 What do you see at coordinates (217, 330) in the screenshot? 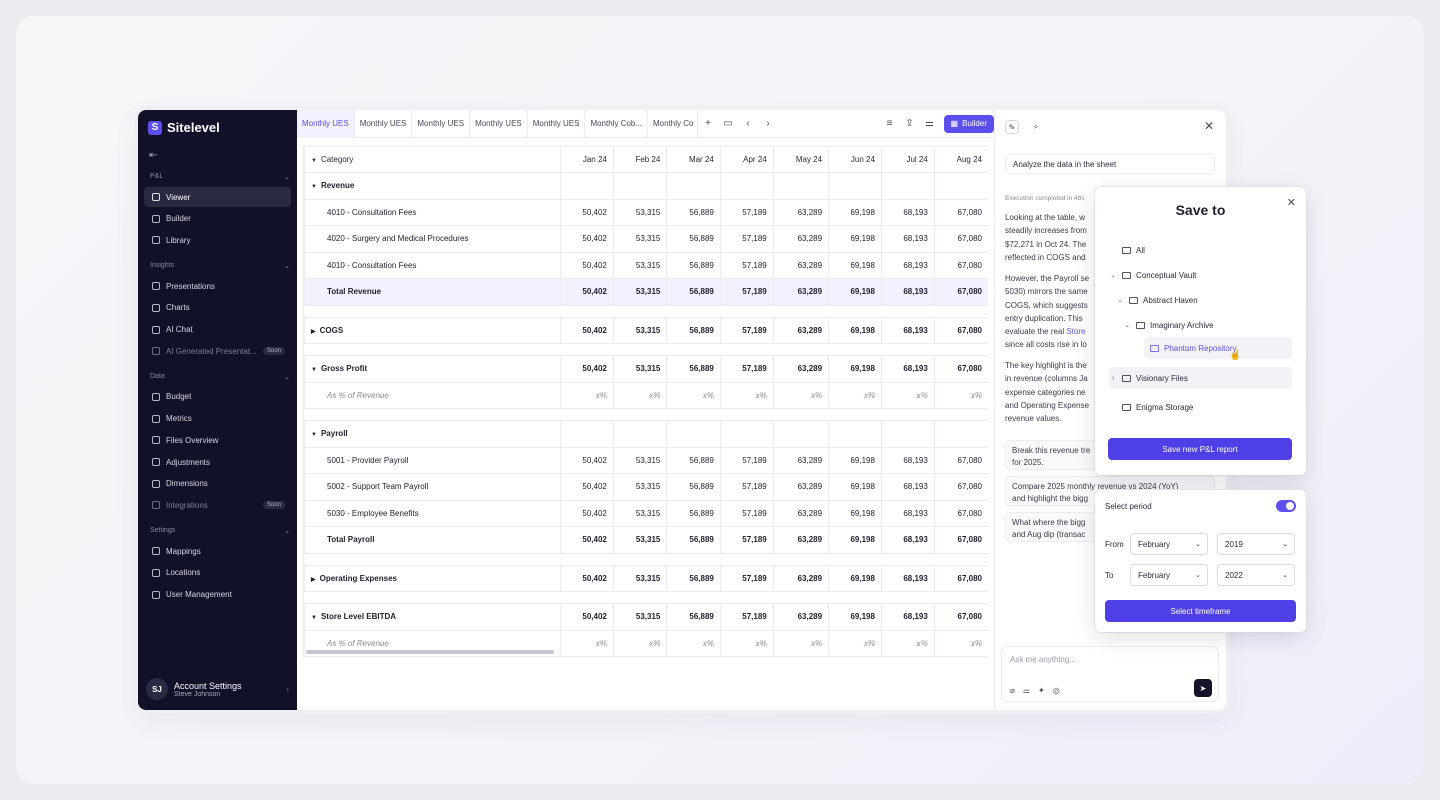
I see `sidebar-item-ai-chat: AI Chat` at bounding box center [217, 330].